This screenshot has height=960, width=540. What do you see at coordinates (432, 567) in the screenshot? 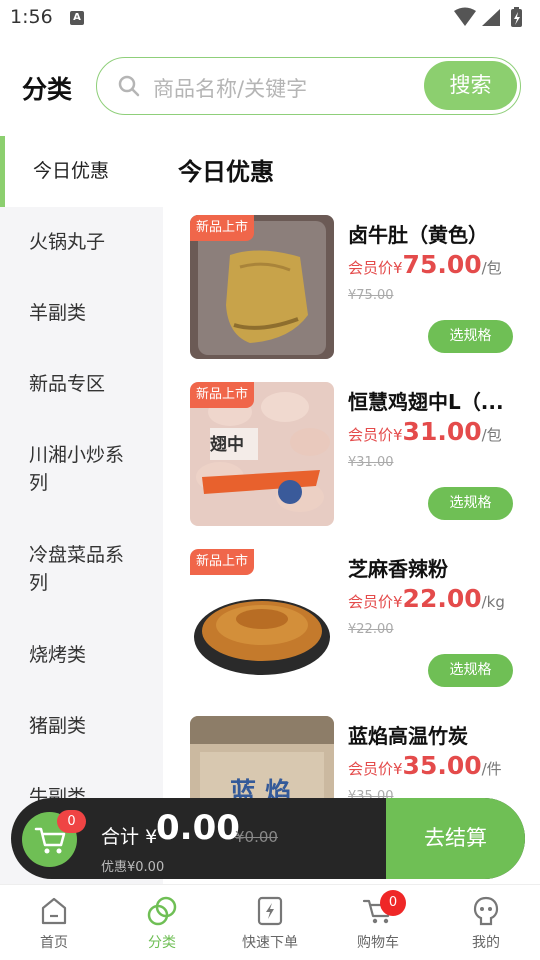
I see `product-name: 芝麻香辣粉` at bounding box center [432, 567].